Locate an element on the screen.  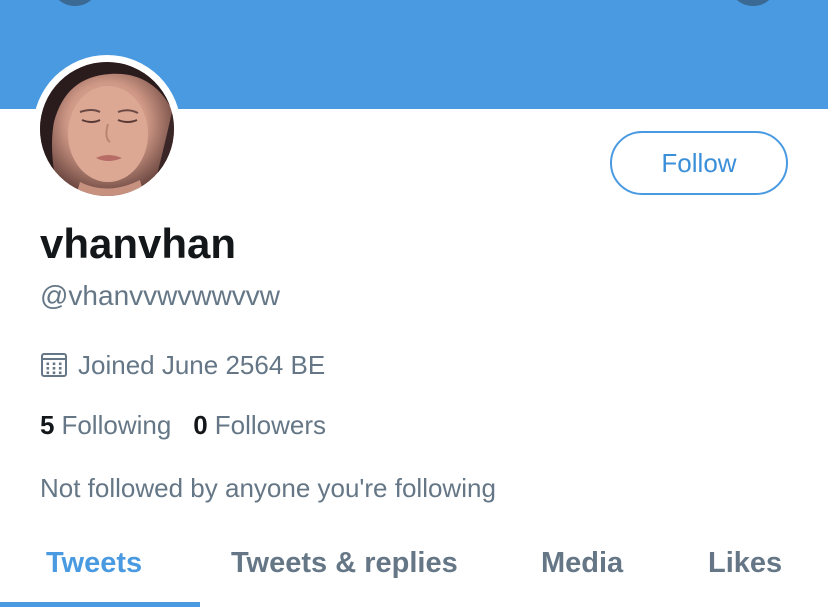
tab-media: Media is located at coordinates (582, 563).